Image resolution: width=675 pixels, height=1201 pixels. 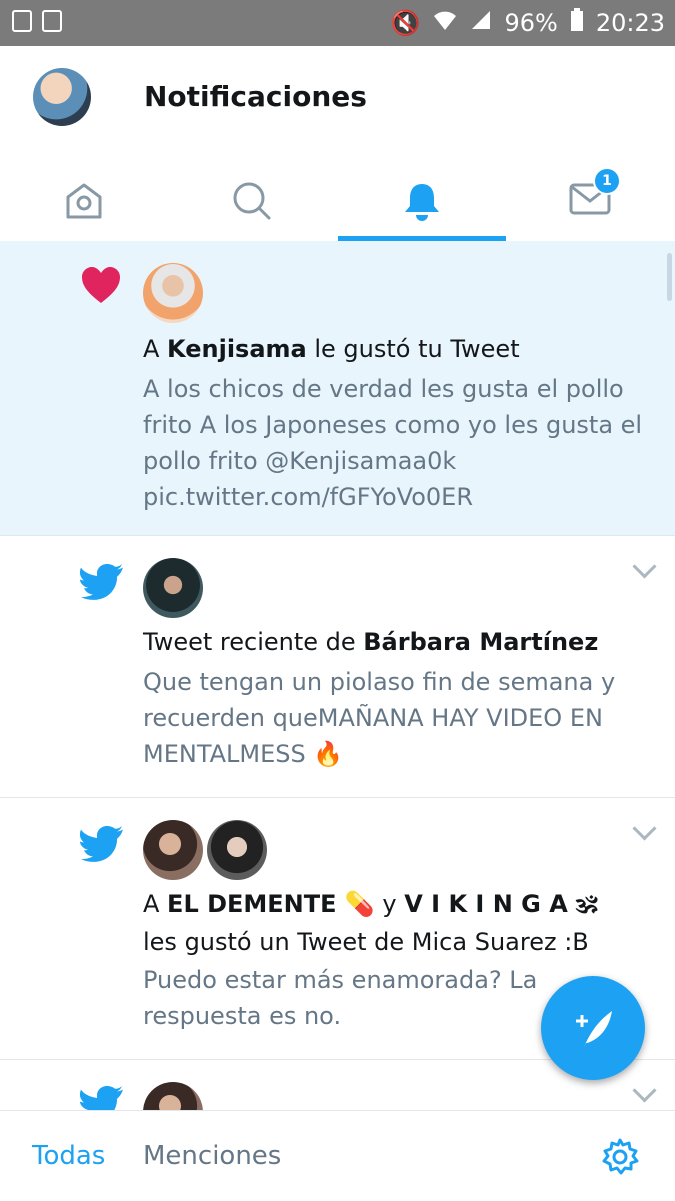 What do you see at coordinates (389, 904) in the screenshot?
I see `headline-conjunction: y` at bounding box center [389, 904].